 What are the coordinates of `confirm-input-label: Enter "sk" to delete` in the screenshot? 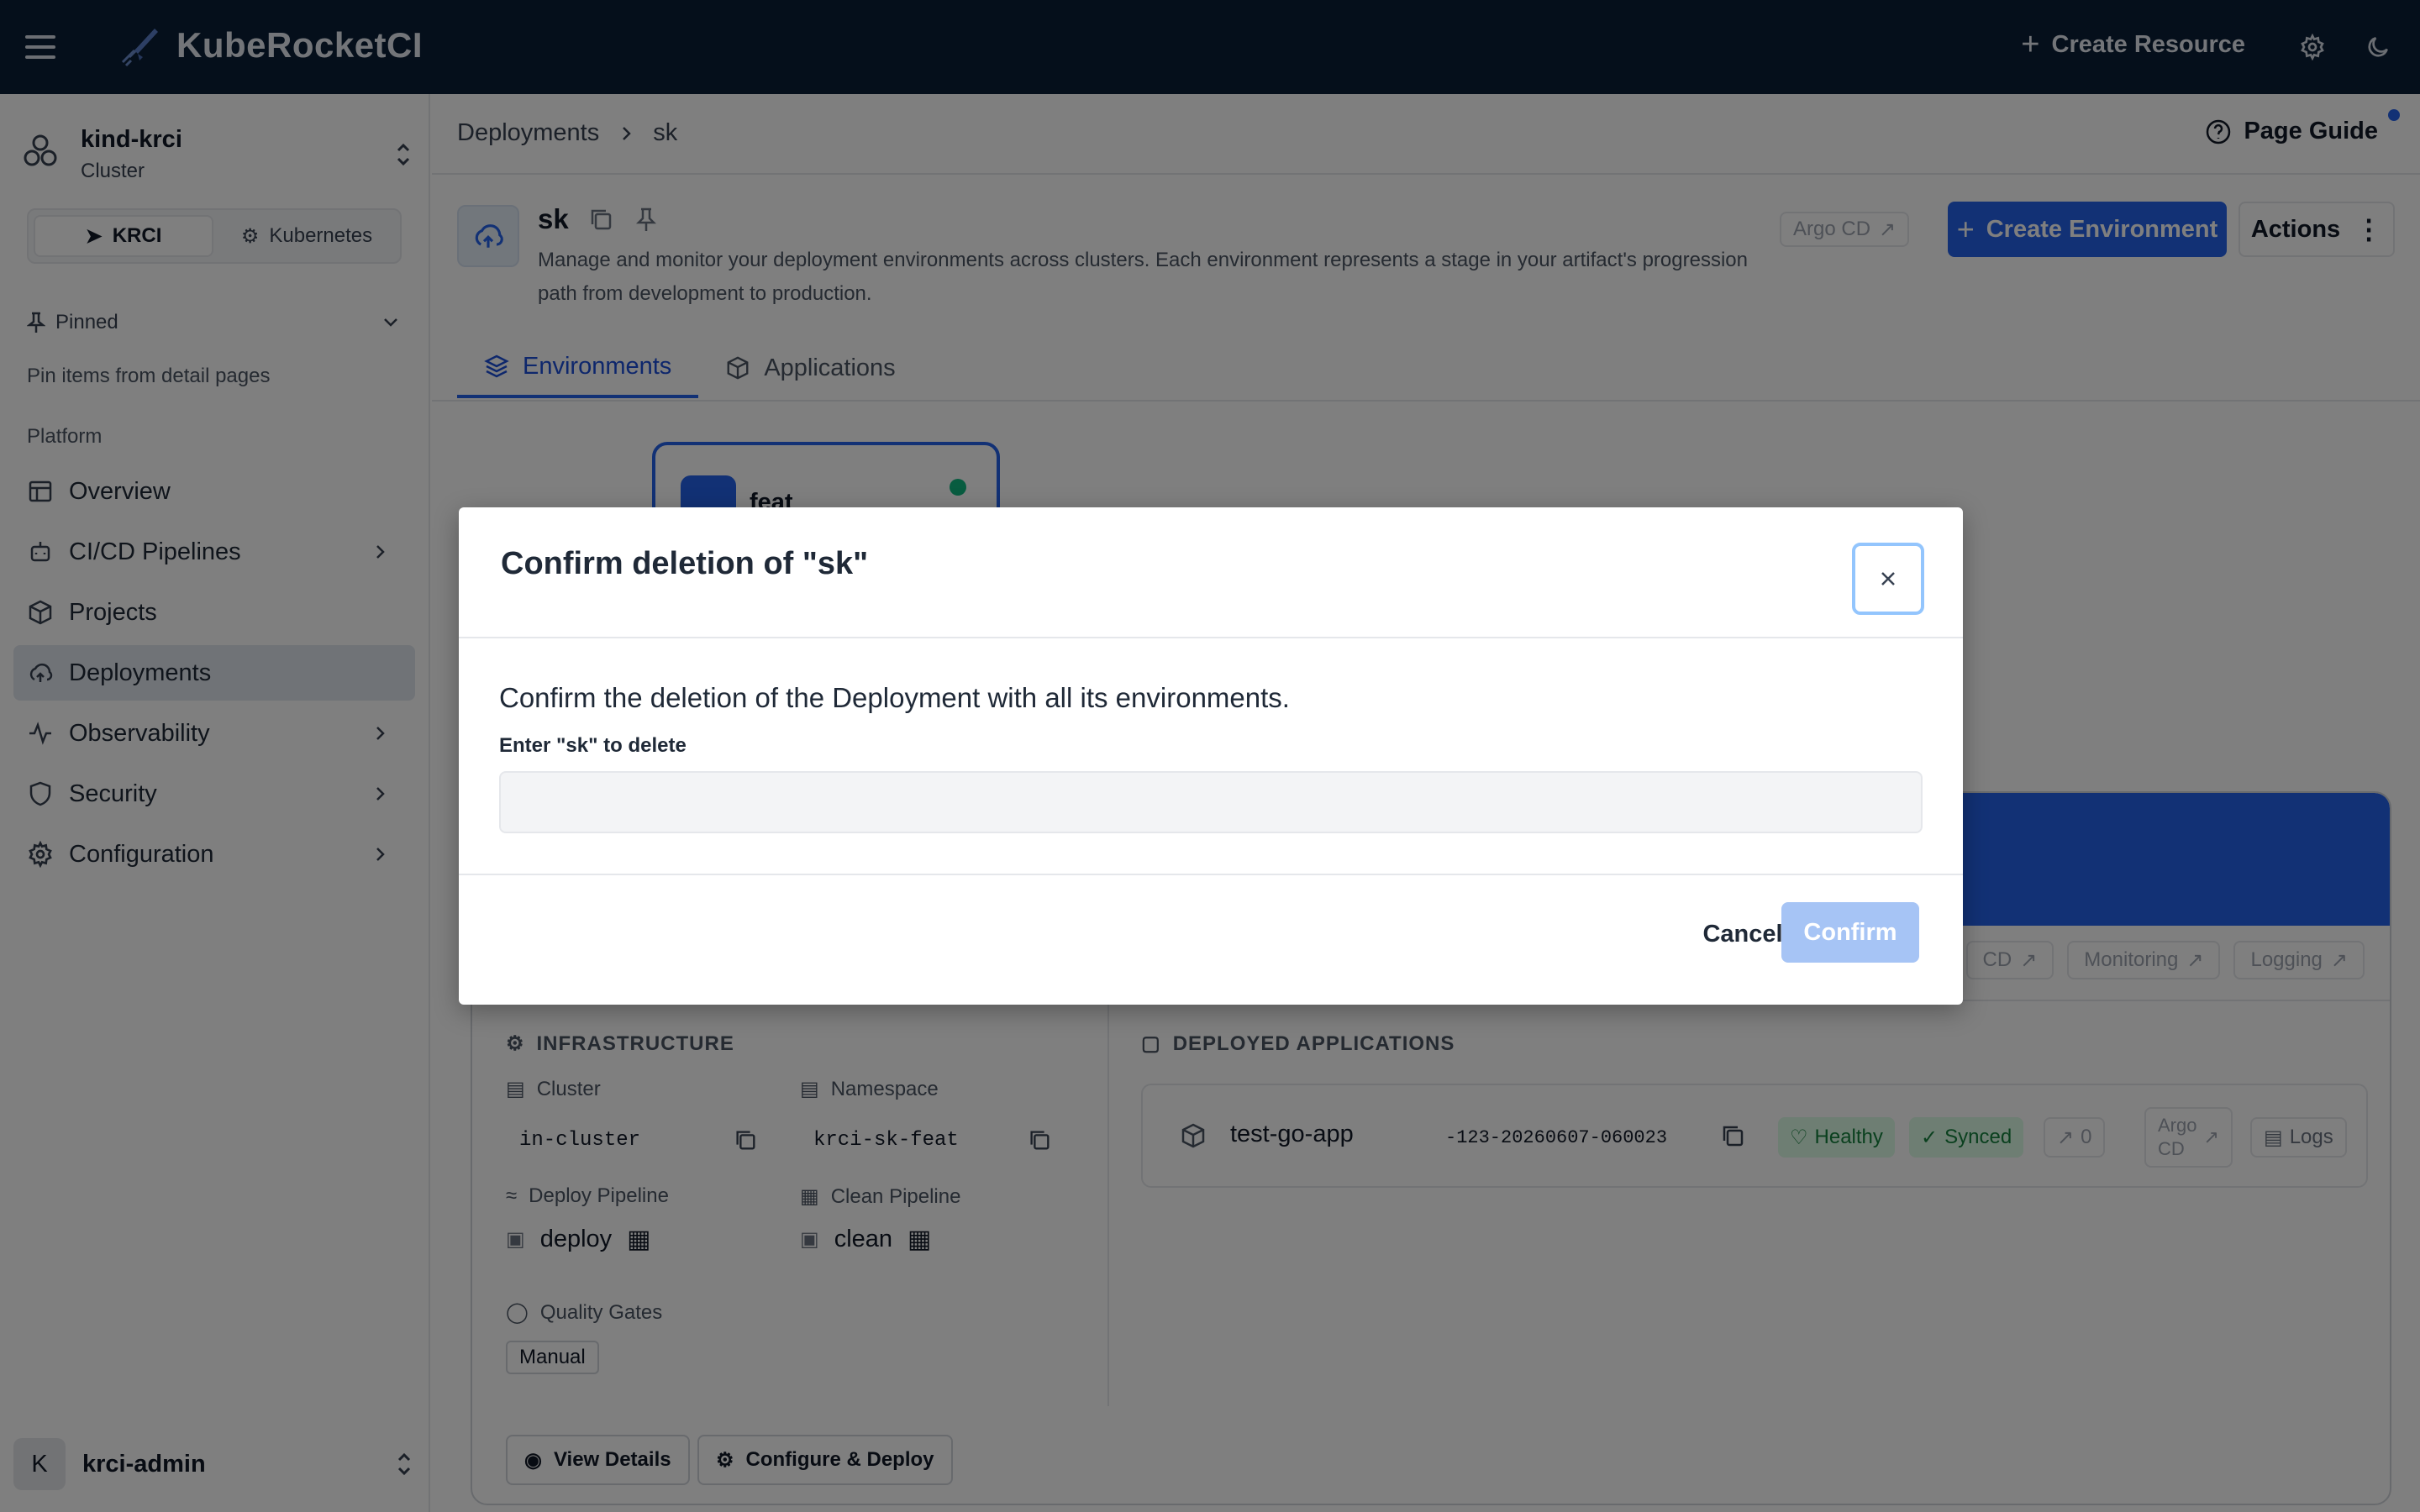 It's located at (593, 745).